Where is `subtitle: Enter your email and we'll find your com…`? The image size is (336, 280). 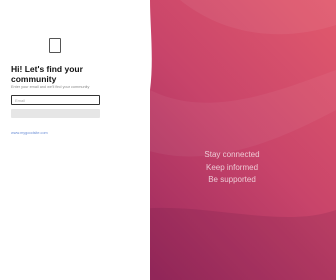
subtitle: Enter your email and we'll find your com… is located at coordinates (50, 87).